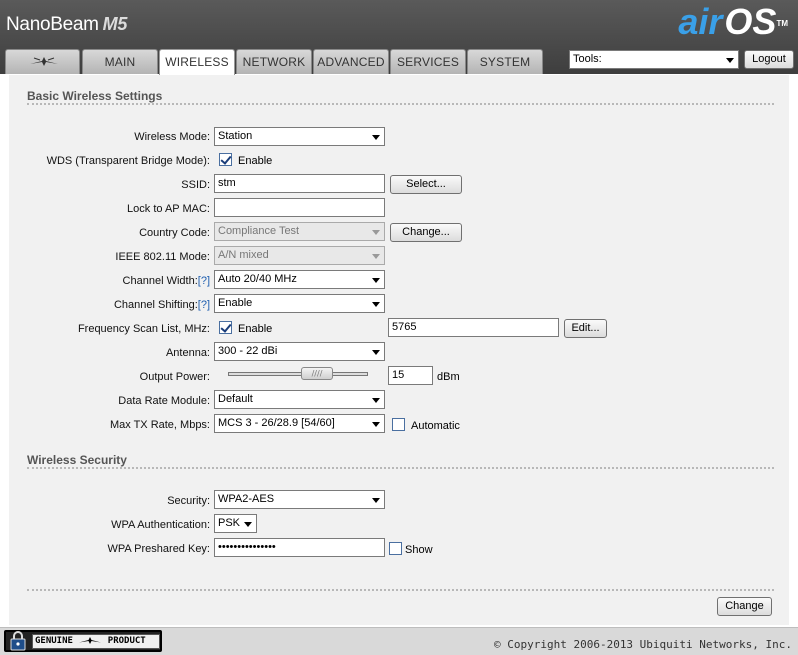 The width and height of the screenshot is (798, 655). Describe the element at coordinates (769, 59) in the screenshot. I see `logout-button: Logout` at that location.